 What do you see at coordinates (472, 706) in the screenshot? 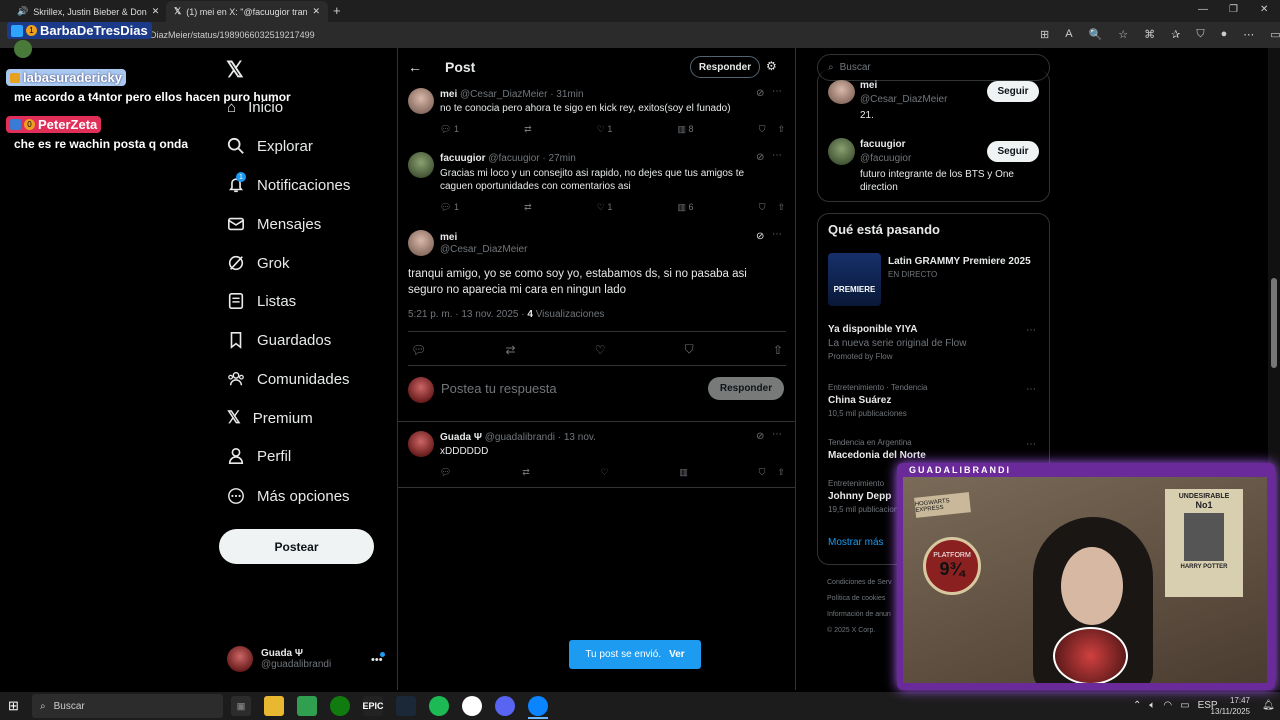
I see `obs-icon` at bounding box center [472, 706].